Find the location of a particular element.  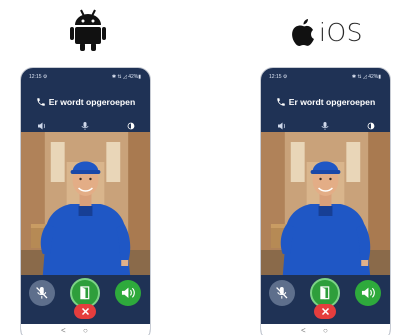

android-logo-icon is located at coordinates (88, 30).